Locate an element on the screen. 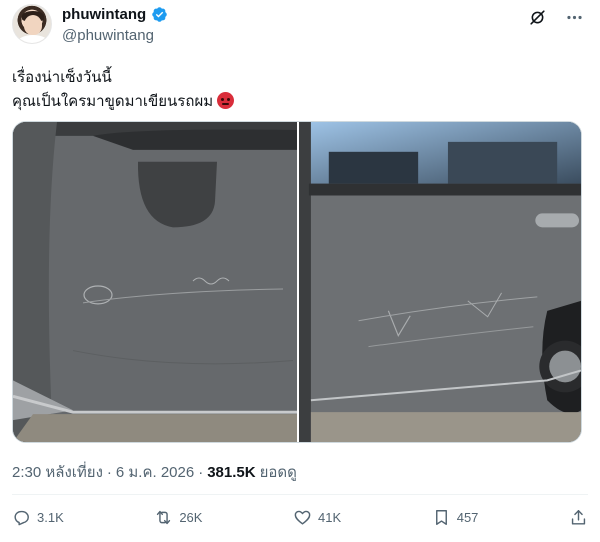  author-name-row: phuwintang is located at coordinates (115, 14).